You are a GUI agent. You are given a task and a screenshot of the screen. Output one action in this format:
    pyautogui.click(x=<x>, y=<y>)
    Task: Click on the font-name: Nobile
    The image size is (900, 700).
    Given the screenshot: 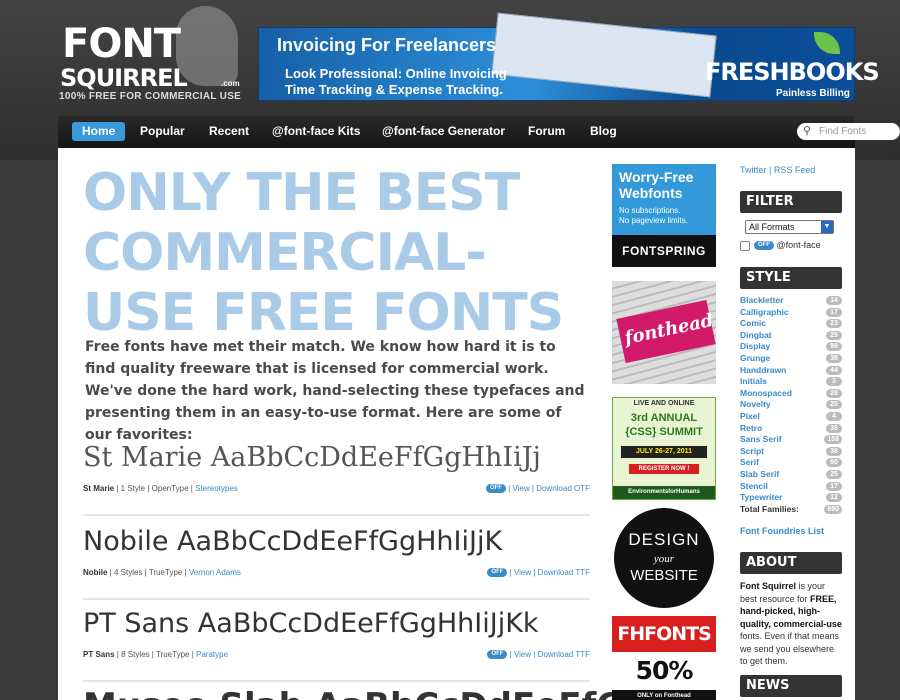 What is the action you would take?
    pyautogui.click(x=95, y=572)
    